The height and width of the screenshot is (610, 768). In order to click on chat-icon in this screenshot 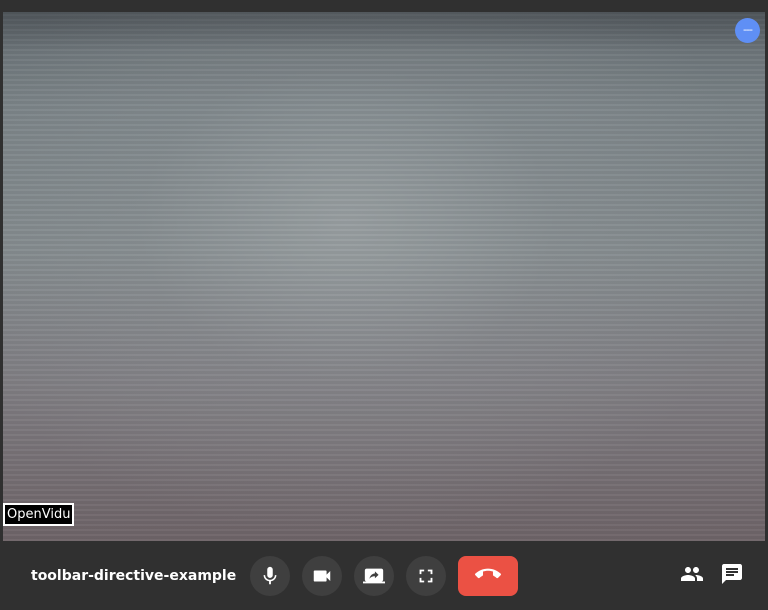, I will do `click(732, 576)`.